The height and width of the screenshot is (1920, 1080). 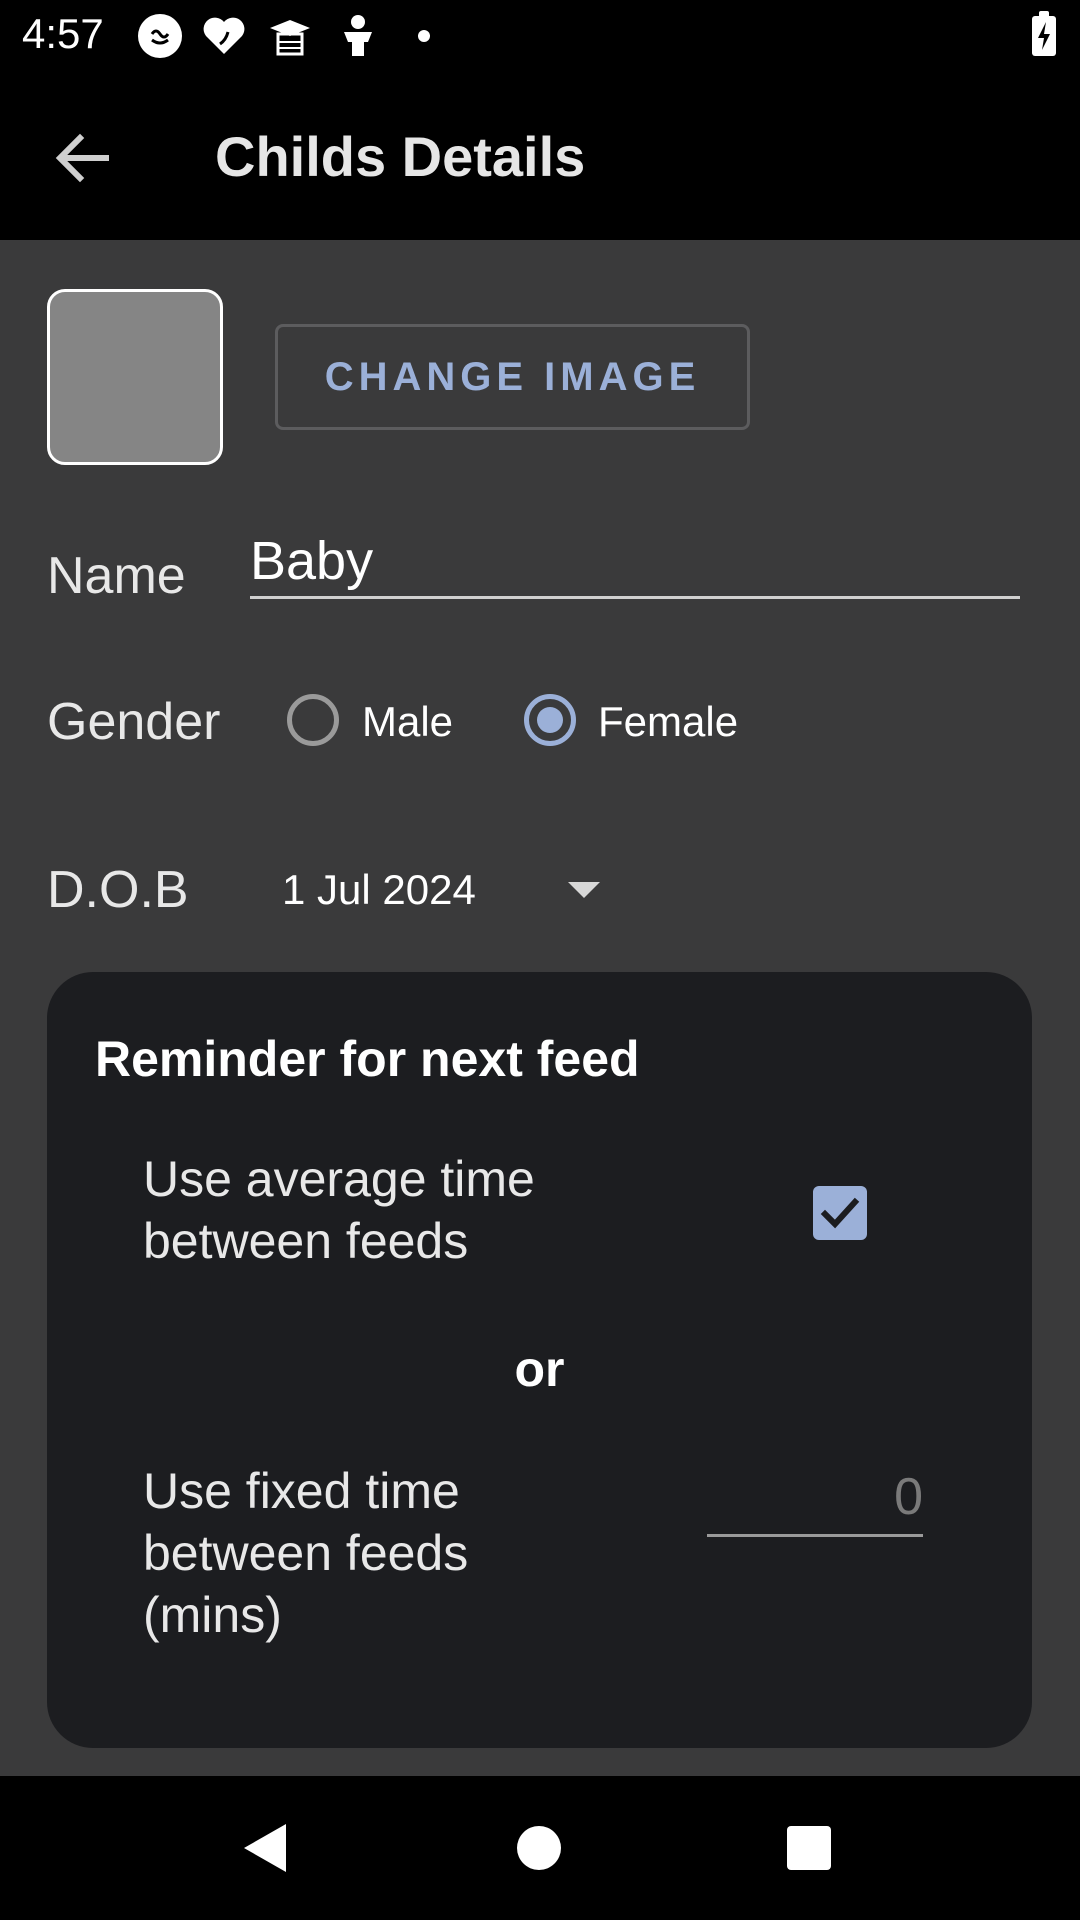 I want to click on average-time-label: Use average time between feeds, so click(x=339, y=1210).